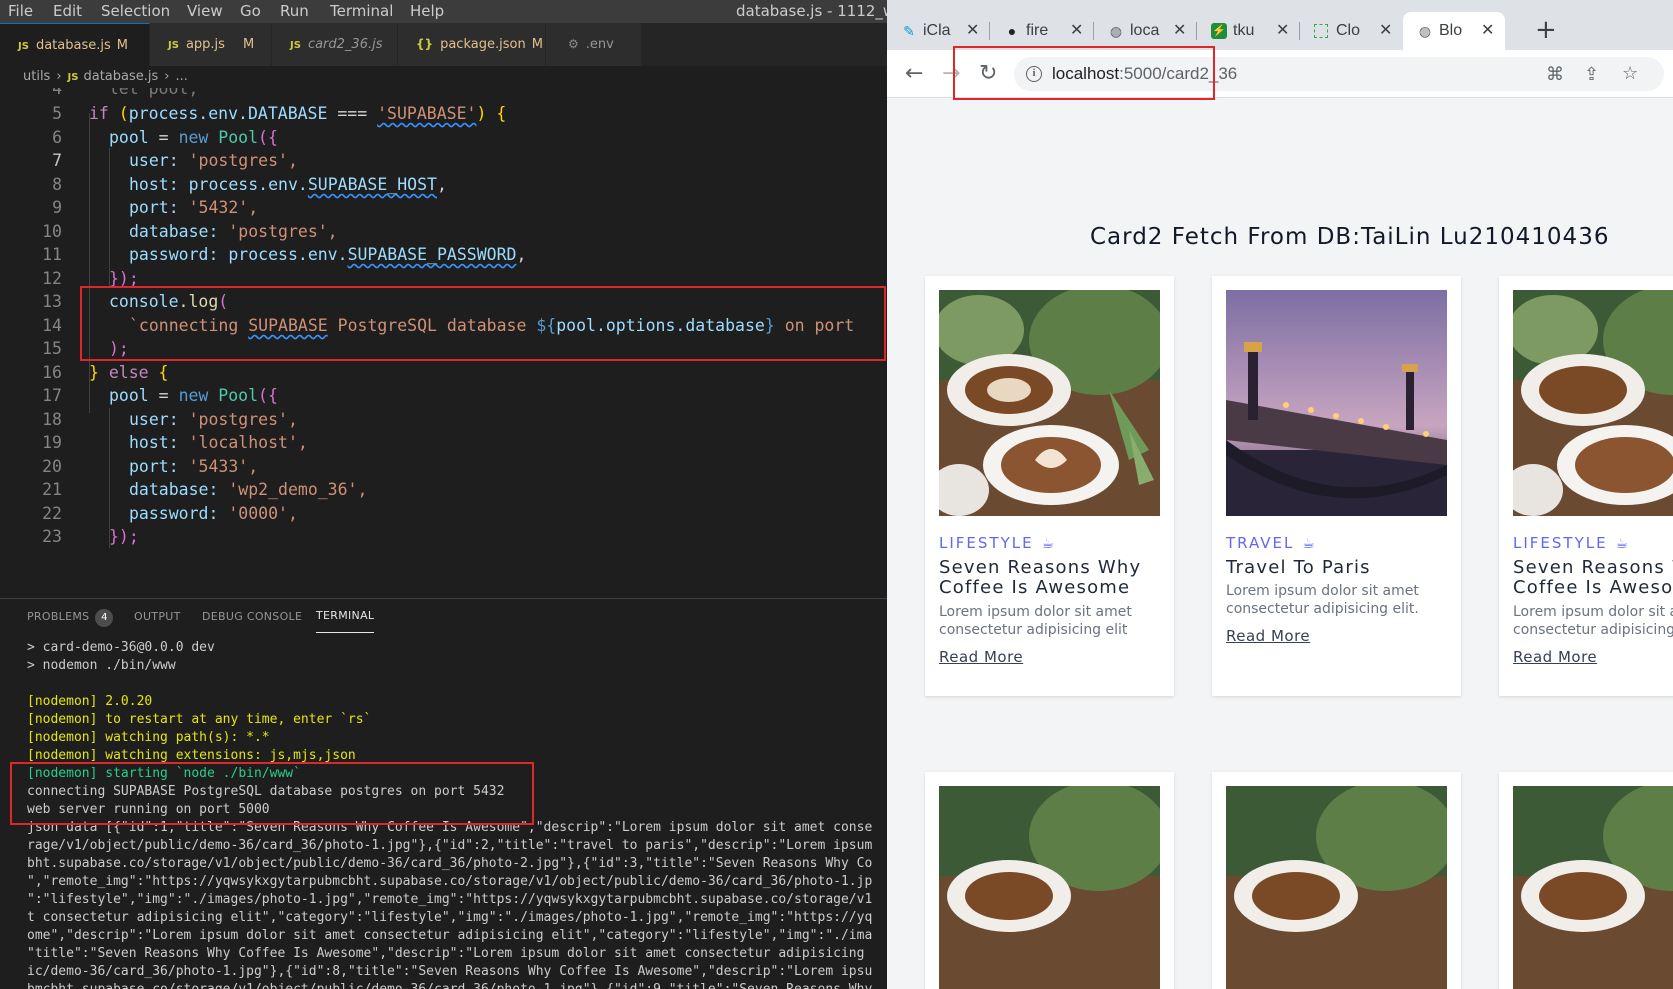  What do you see at coordinates (23, 46) in the screenshot?
I see `js-file-icon: JS` at bounding box center [23, 46].